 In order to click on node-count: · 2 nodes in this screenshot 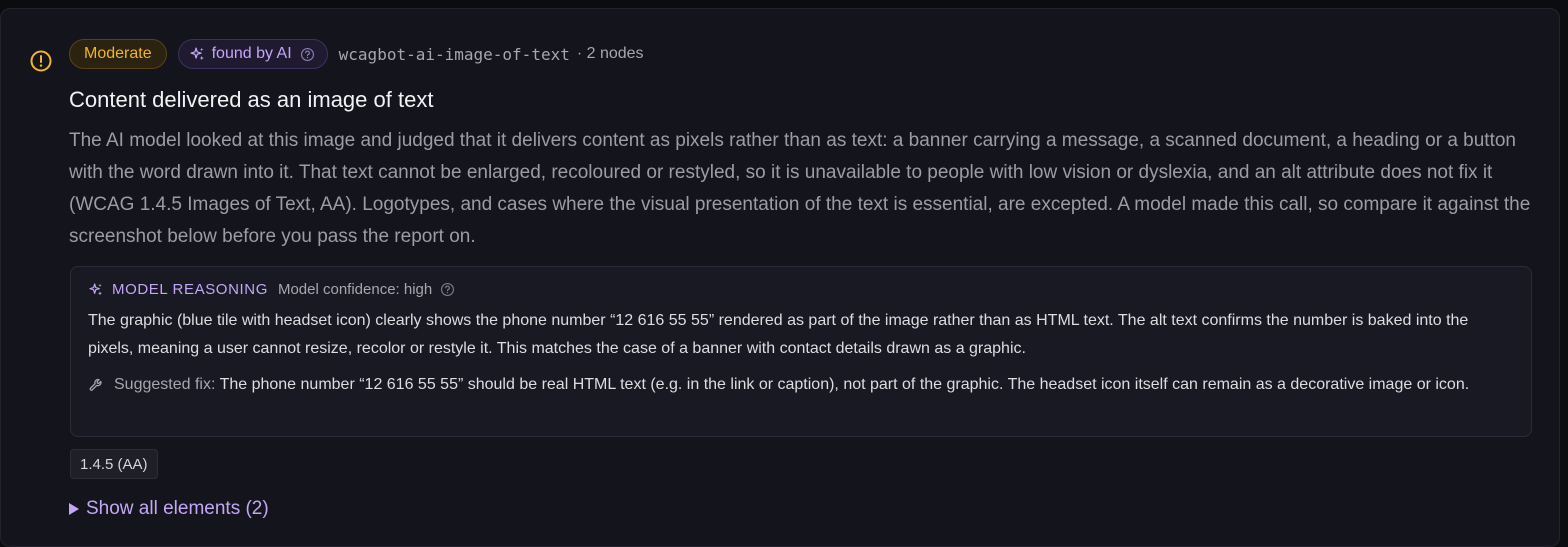, I will do `click(610, 53)`.